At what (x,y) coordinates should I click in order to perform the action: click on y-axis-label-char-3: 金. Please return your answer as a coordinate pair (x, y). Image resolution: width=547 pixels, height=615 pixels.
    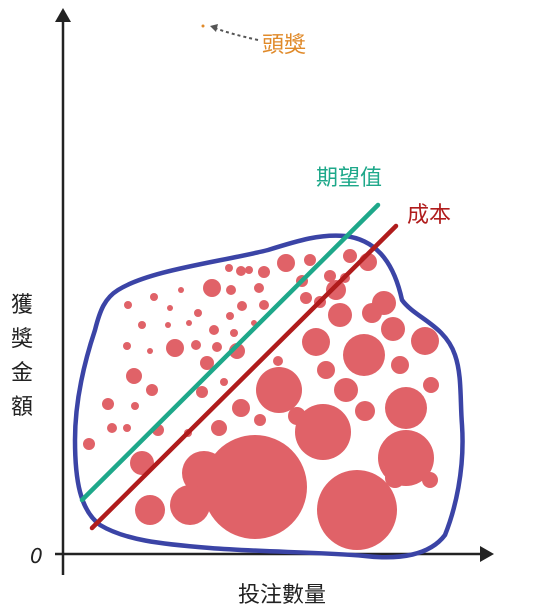
    Looking at the image, I should click on (22, 373).